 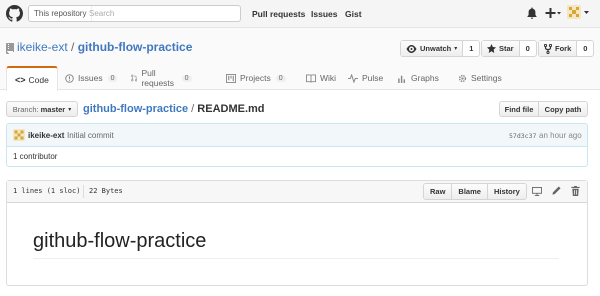 I want to click on fork-button: Fork, so click(x=558, y=48).